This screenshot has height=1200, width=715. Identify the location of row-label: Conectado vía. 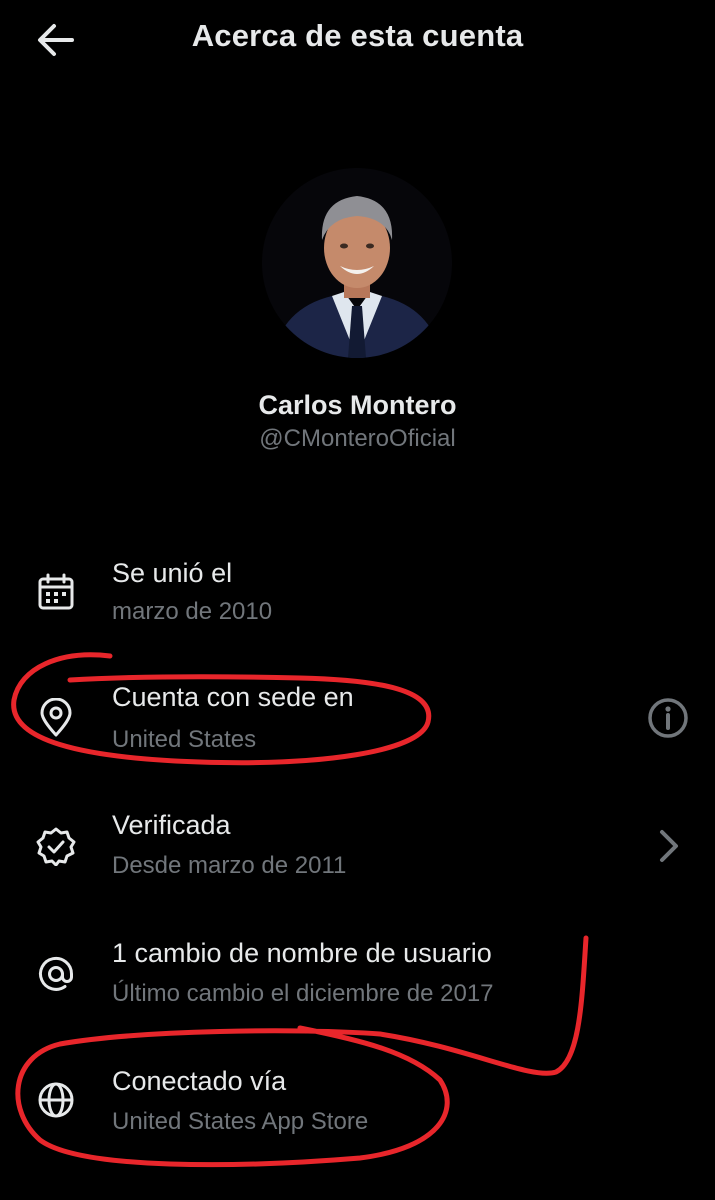
(199, 1081).